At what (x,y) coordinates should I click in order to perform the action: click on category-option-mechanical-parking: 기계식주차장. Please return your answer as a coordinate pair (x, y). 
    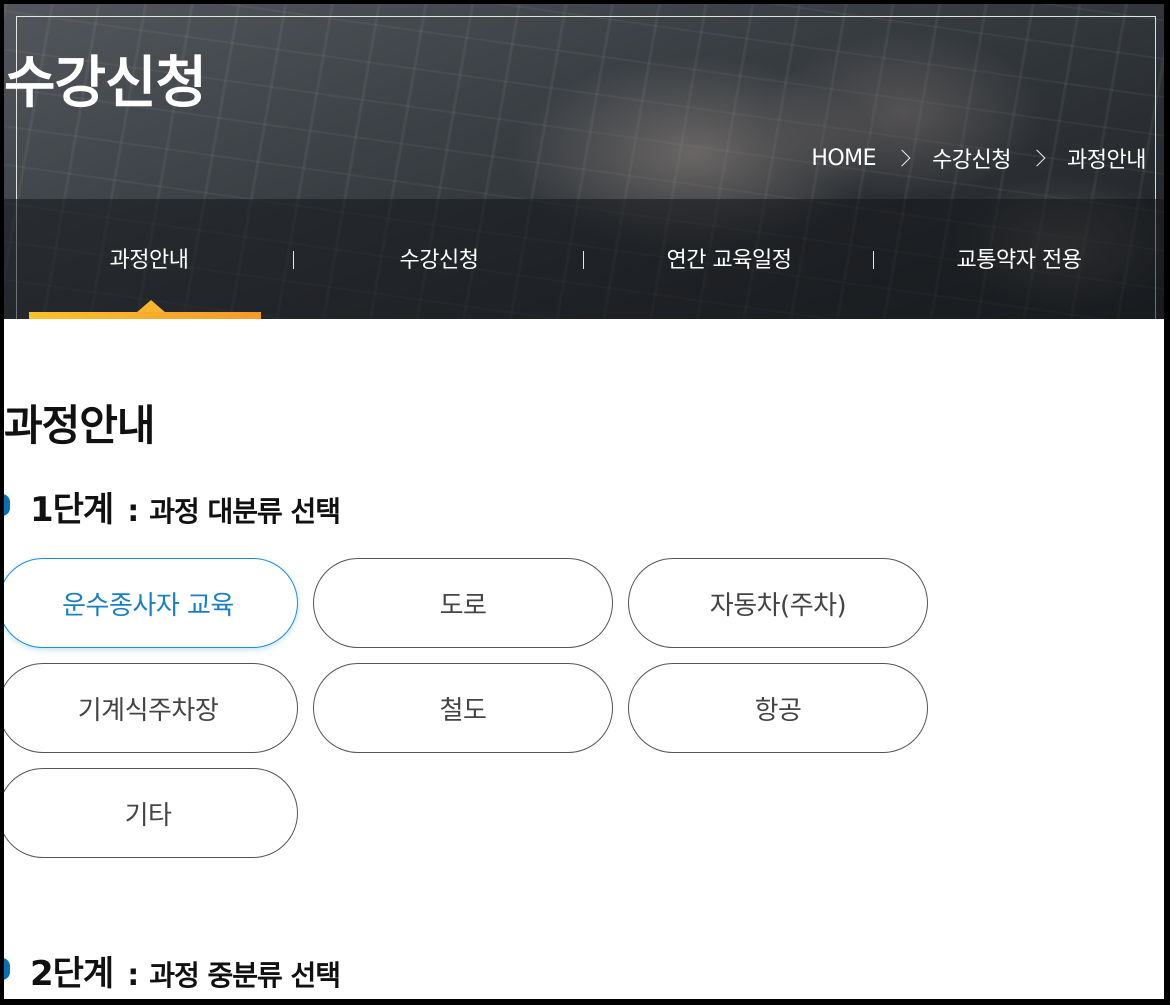
    Looking at the image, I should click on (151, 708).